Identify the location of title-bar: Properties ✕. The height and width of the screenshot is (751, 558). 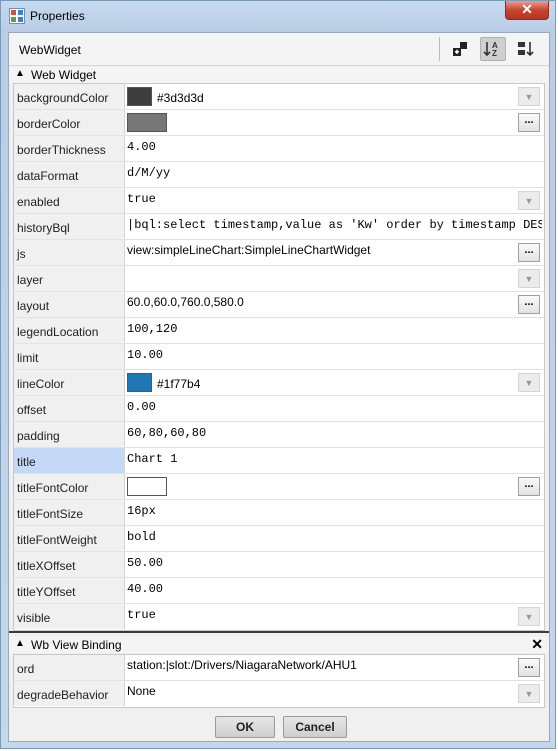
(278, 16).